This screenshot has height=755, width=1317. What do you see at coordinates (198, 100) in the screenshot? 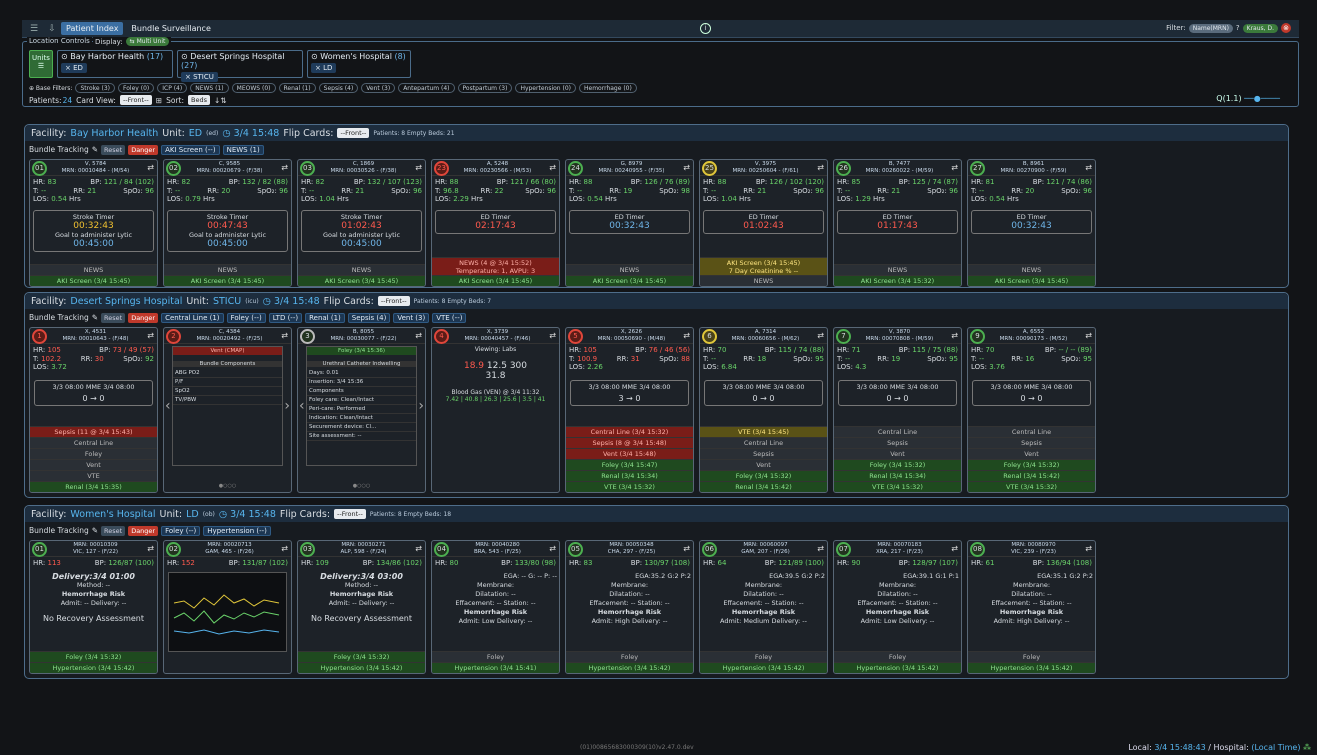
I see `sort-select: Beds` at bounding box center [198, 100].